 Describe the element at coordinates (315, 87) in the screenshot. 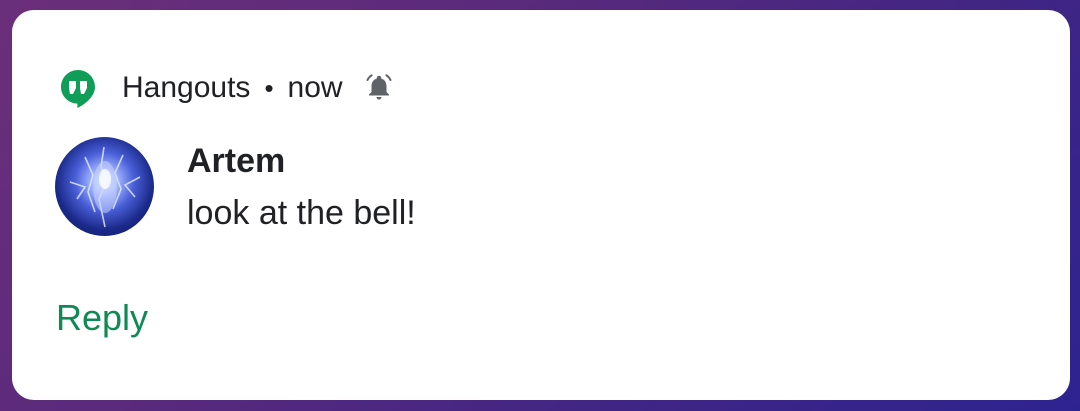

I see `notification-time: now` at that location.